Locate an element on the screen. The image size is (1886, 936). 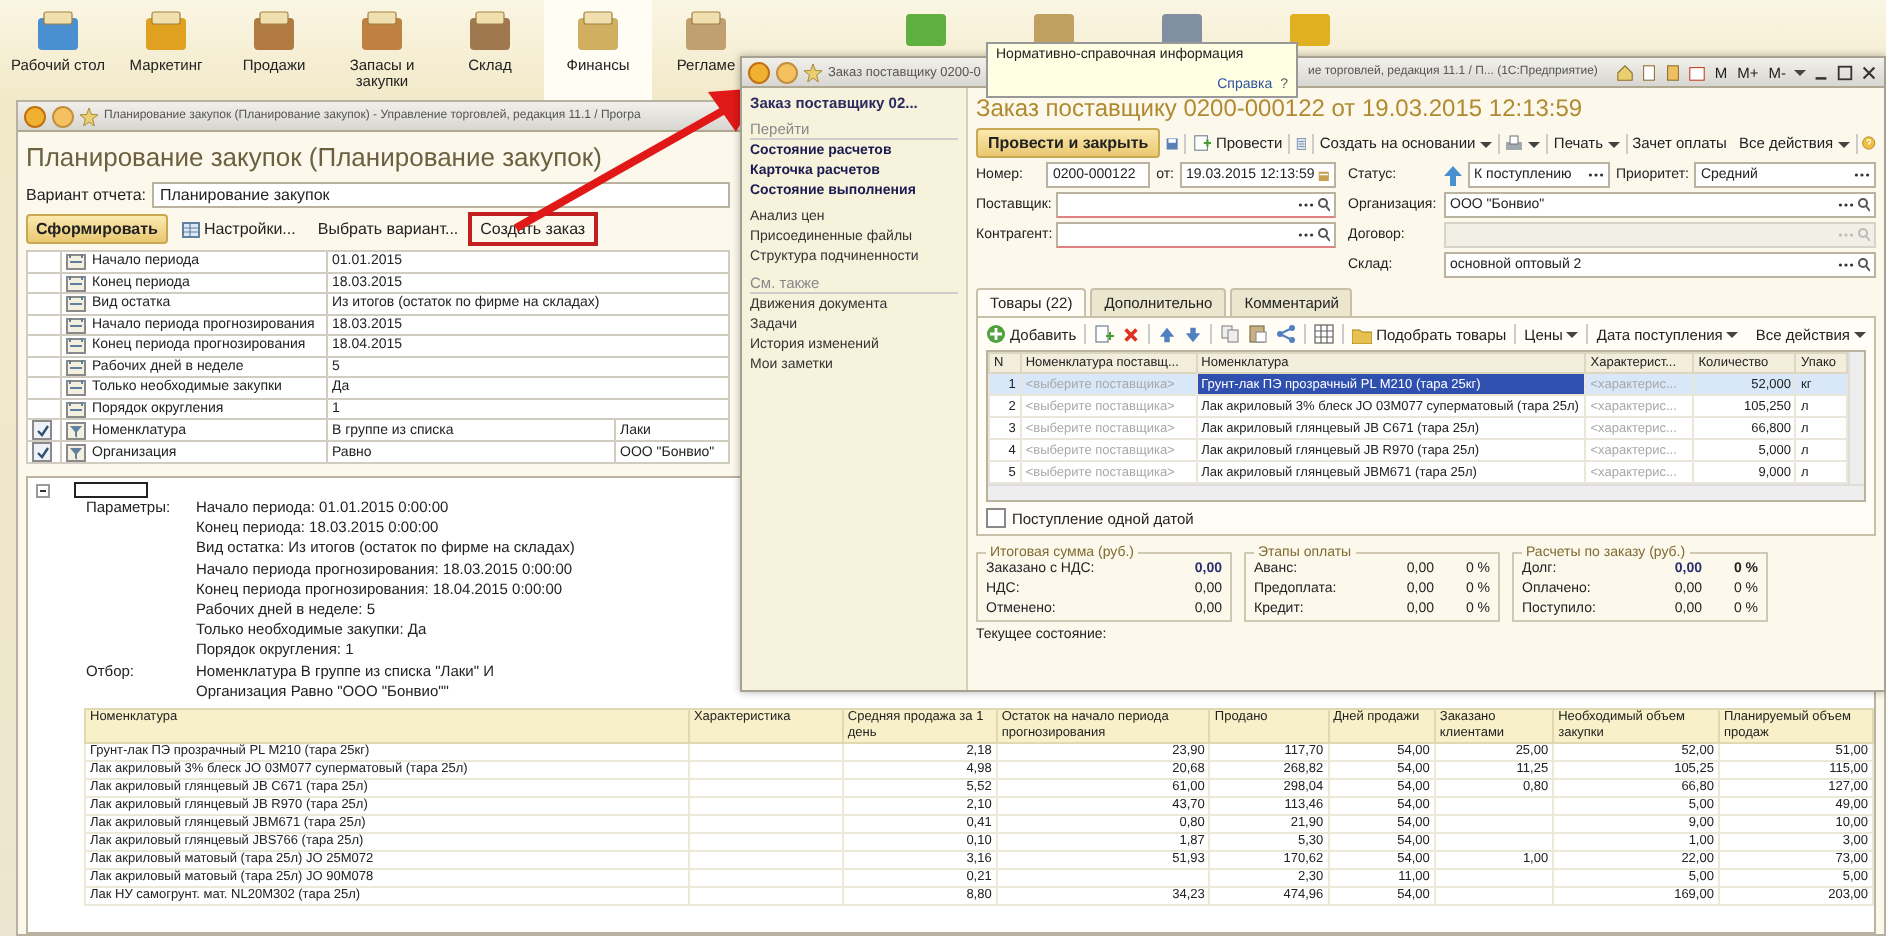
delete-icon is located at coordinates (1131, 334).